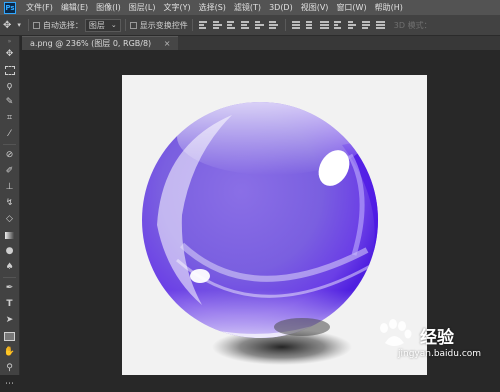 The width and height of the screenshot is (500, 392). I want to click on more-tools-icon: ⋯, so click(9, 384).